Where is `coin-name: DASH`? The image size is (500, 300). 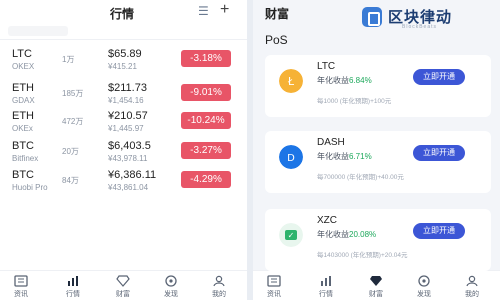
coin-name: DASH is located at coordinates (331, 142).